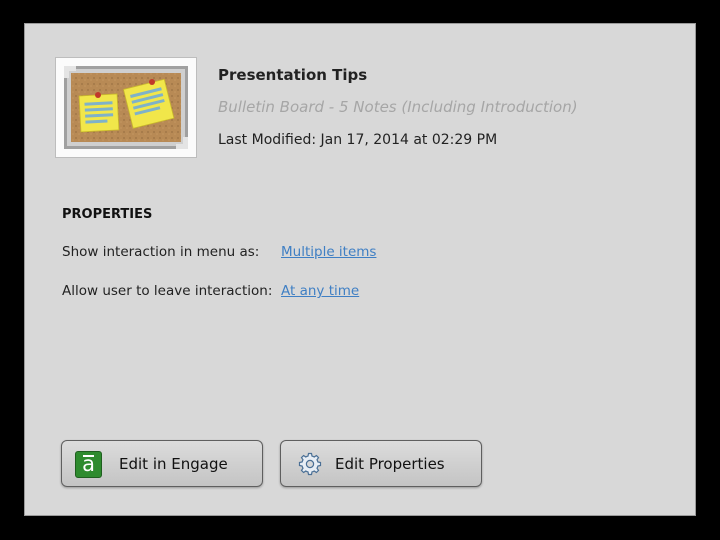 This screenshot has width=720, height=540. I want to click on bulletin-board-icon, so click(126, 107).